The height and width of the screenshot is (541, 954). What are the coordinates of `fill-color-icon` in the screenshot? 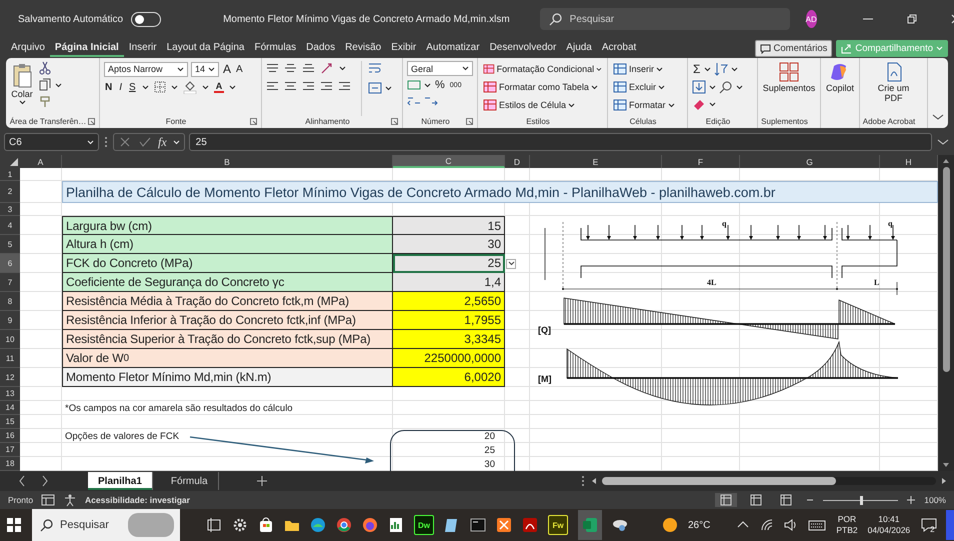 It's located at (189, 87).